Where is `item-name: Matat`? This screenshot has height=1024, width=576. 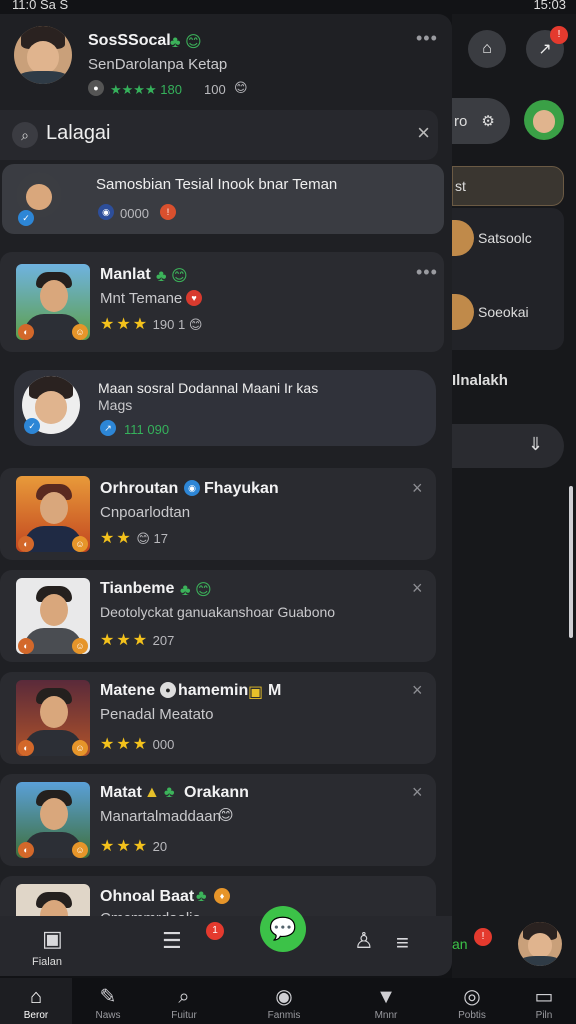
item-name: Matat is located at coordinates (121, 792).